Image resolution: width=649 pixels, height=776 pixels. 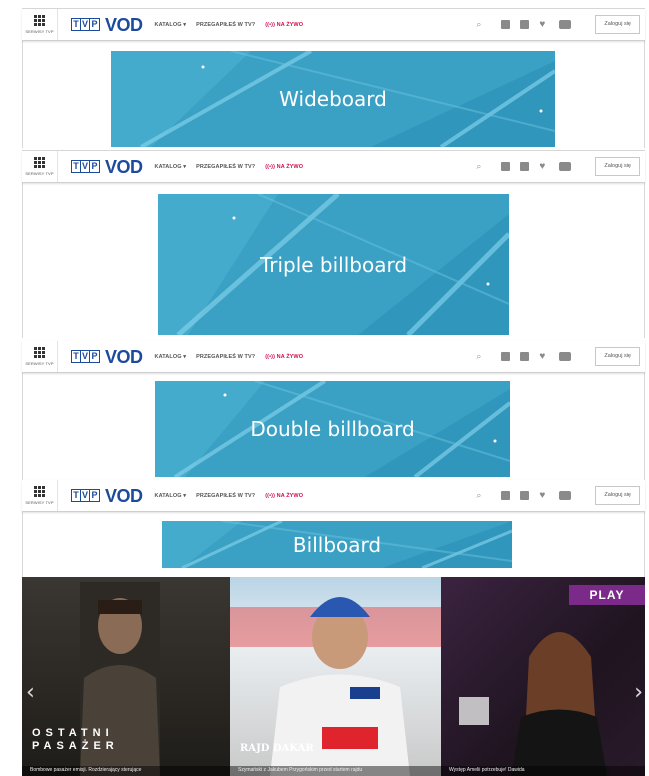 What do you see at coordinates (30, 693) in the screenshot?
I see `prev-arrow-icon: ‹` at bounding box center [30, 693].